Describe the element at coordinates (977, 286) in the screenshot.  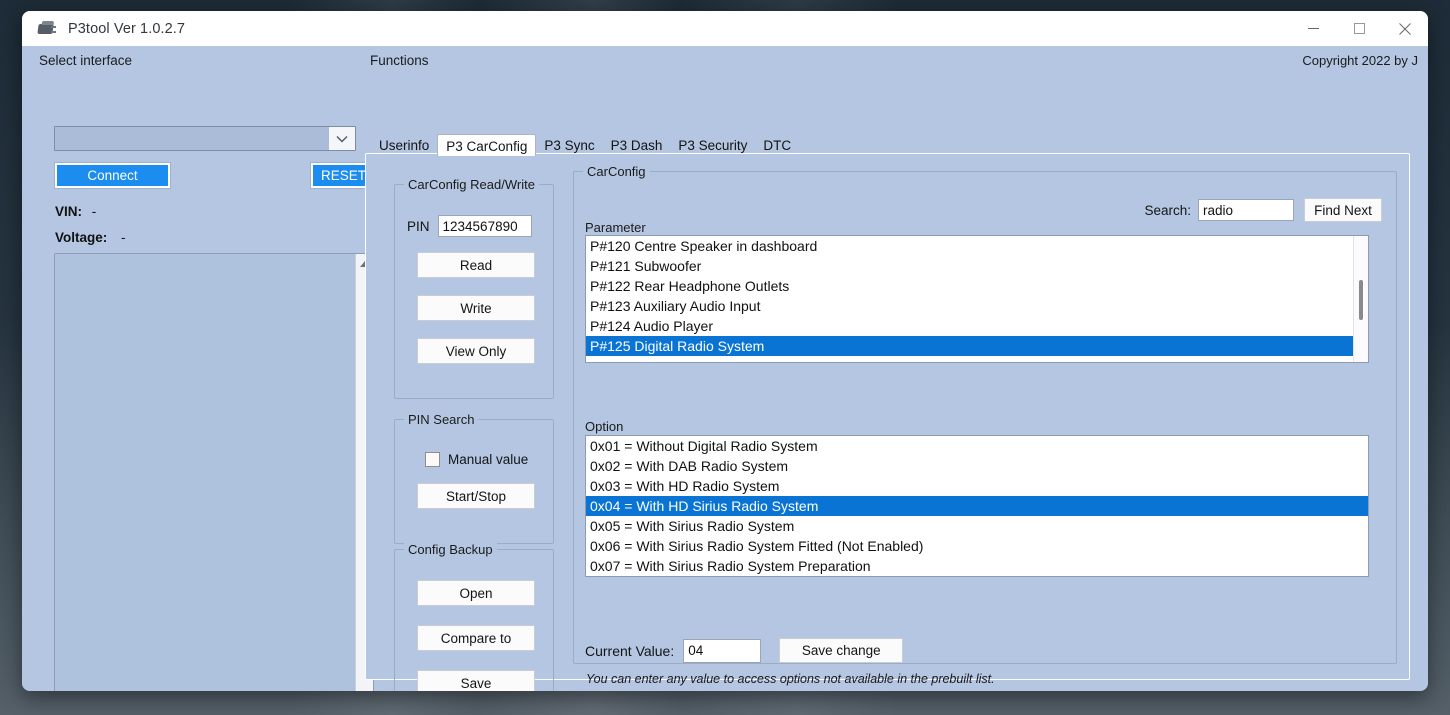
I see `list-item: P#122 Rear Headphone Outlets` at that location.